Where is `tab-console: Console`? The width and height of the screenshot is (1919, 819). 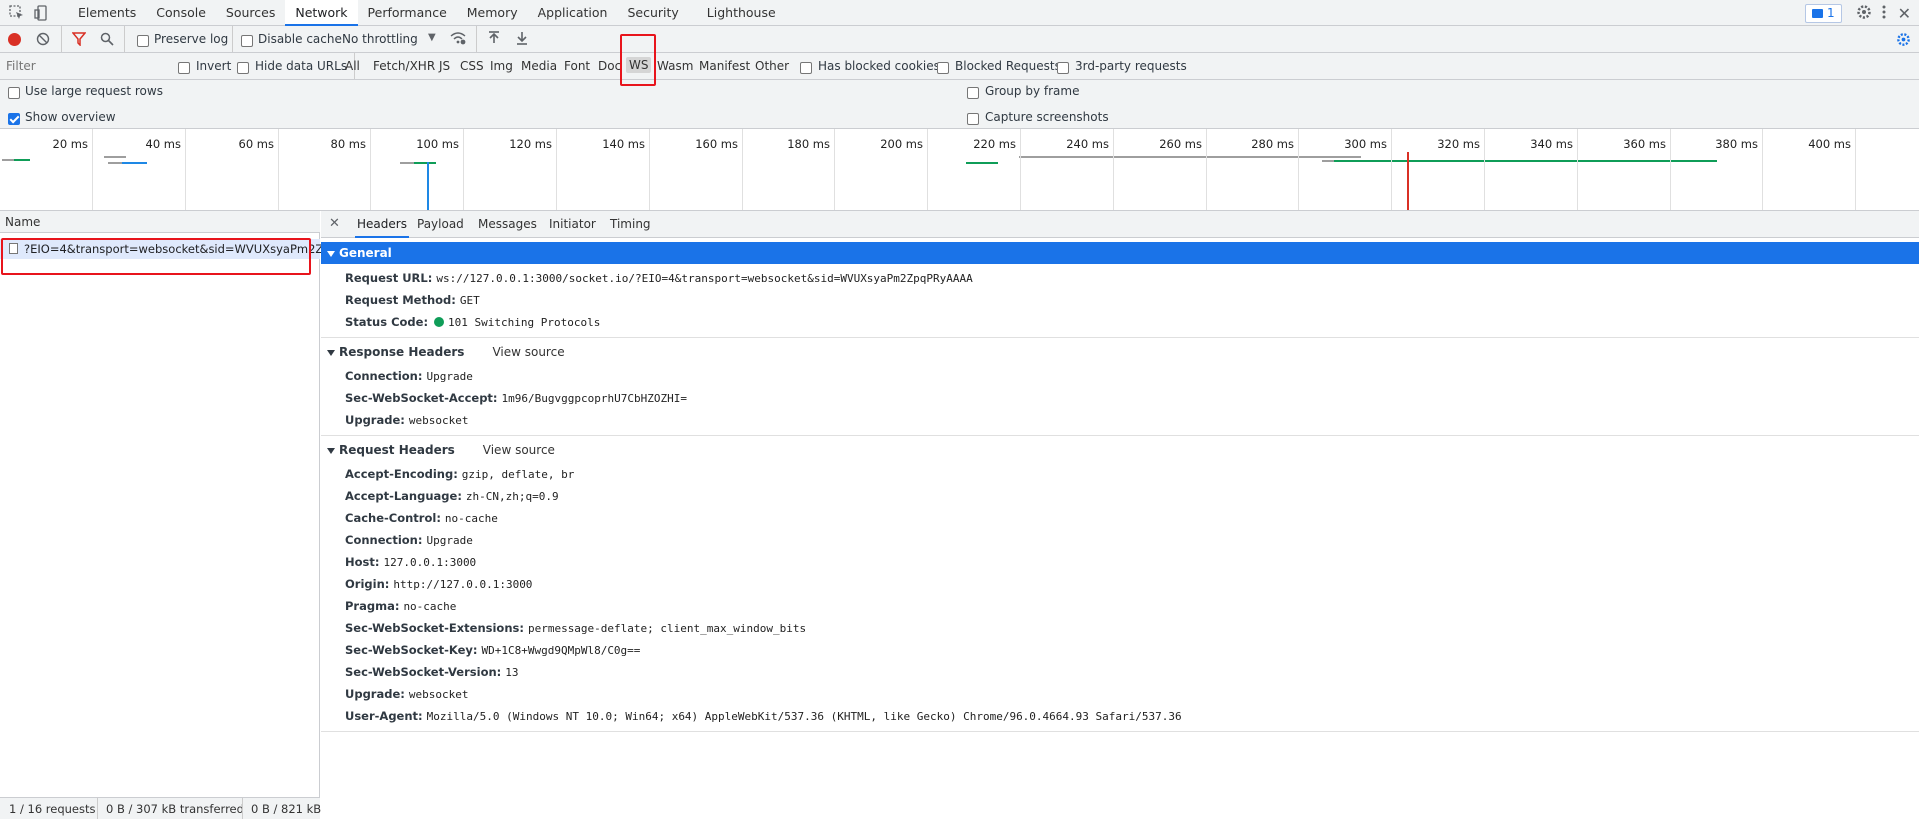
tab-console: Console is located at coordinates (181, 13).